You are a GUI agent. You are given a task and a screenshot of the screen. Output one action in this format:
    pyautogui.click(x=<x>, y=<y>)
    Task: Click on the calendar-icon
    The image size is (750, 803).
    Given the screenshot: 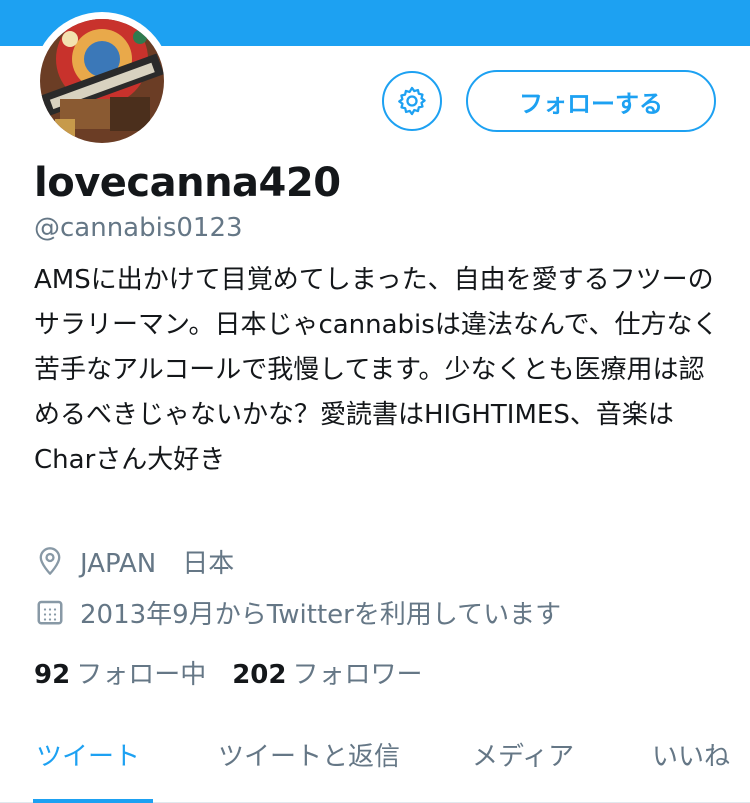 What is the action you would take?
    pyautogui.click(x=50, y=612)
    